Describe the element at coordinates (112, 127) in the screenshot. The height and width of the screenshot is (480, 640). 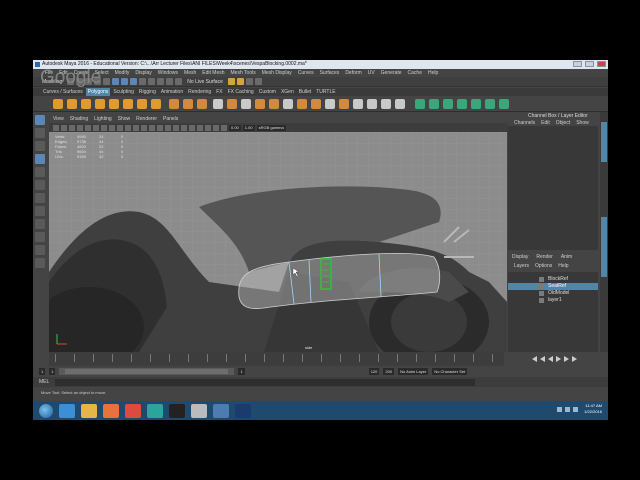
I see `gate-mask-icon` at that location.